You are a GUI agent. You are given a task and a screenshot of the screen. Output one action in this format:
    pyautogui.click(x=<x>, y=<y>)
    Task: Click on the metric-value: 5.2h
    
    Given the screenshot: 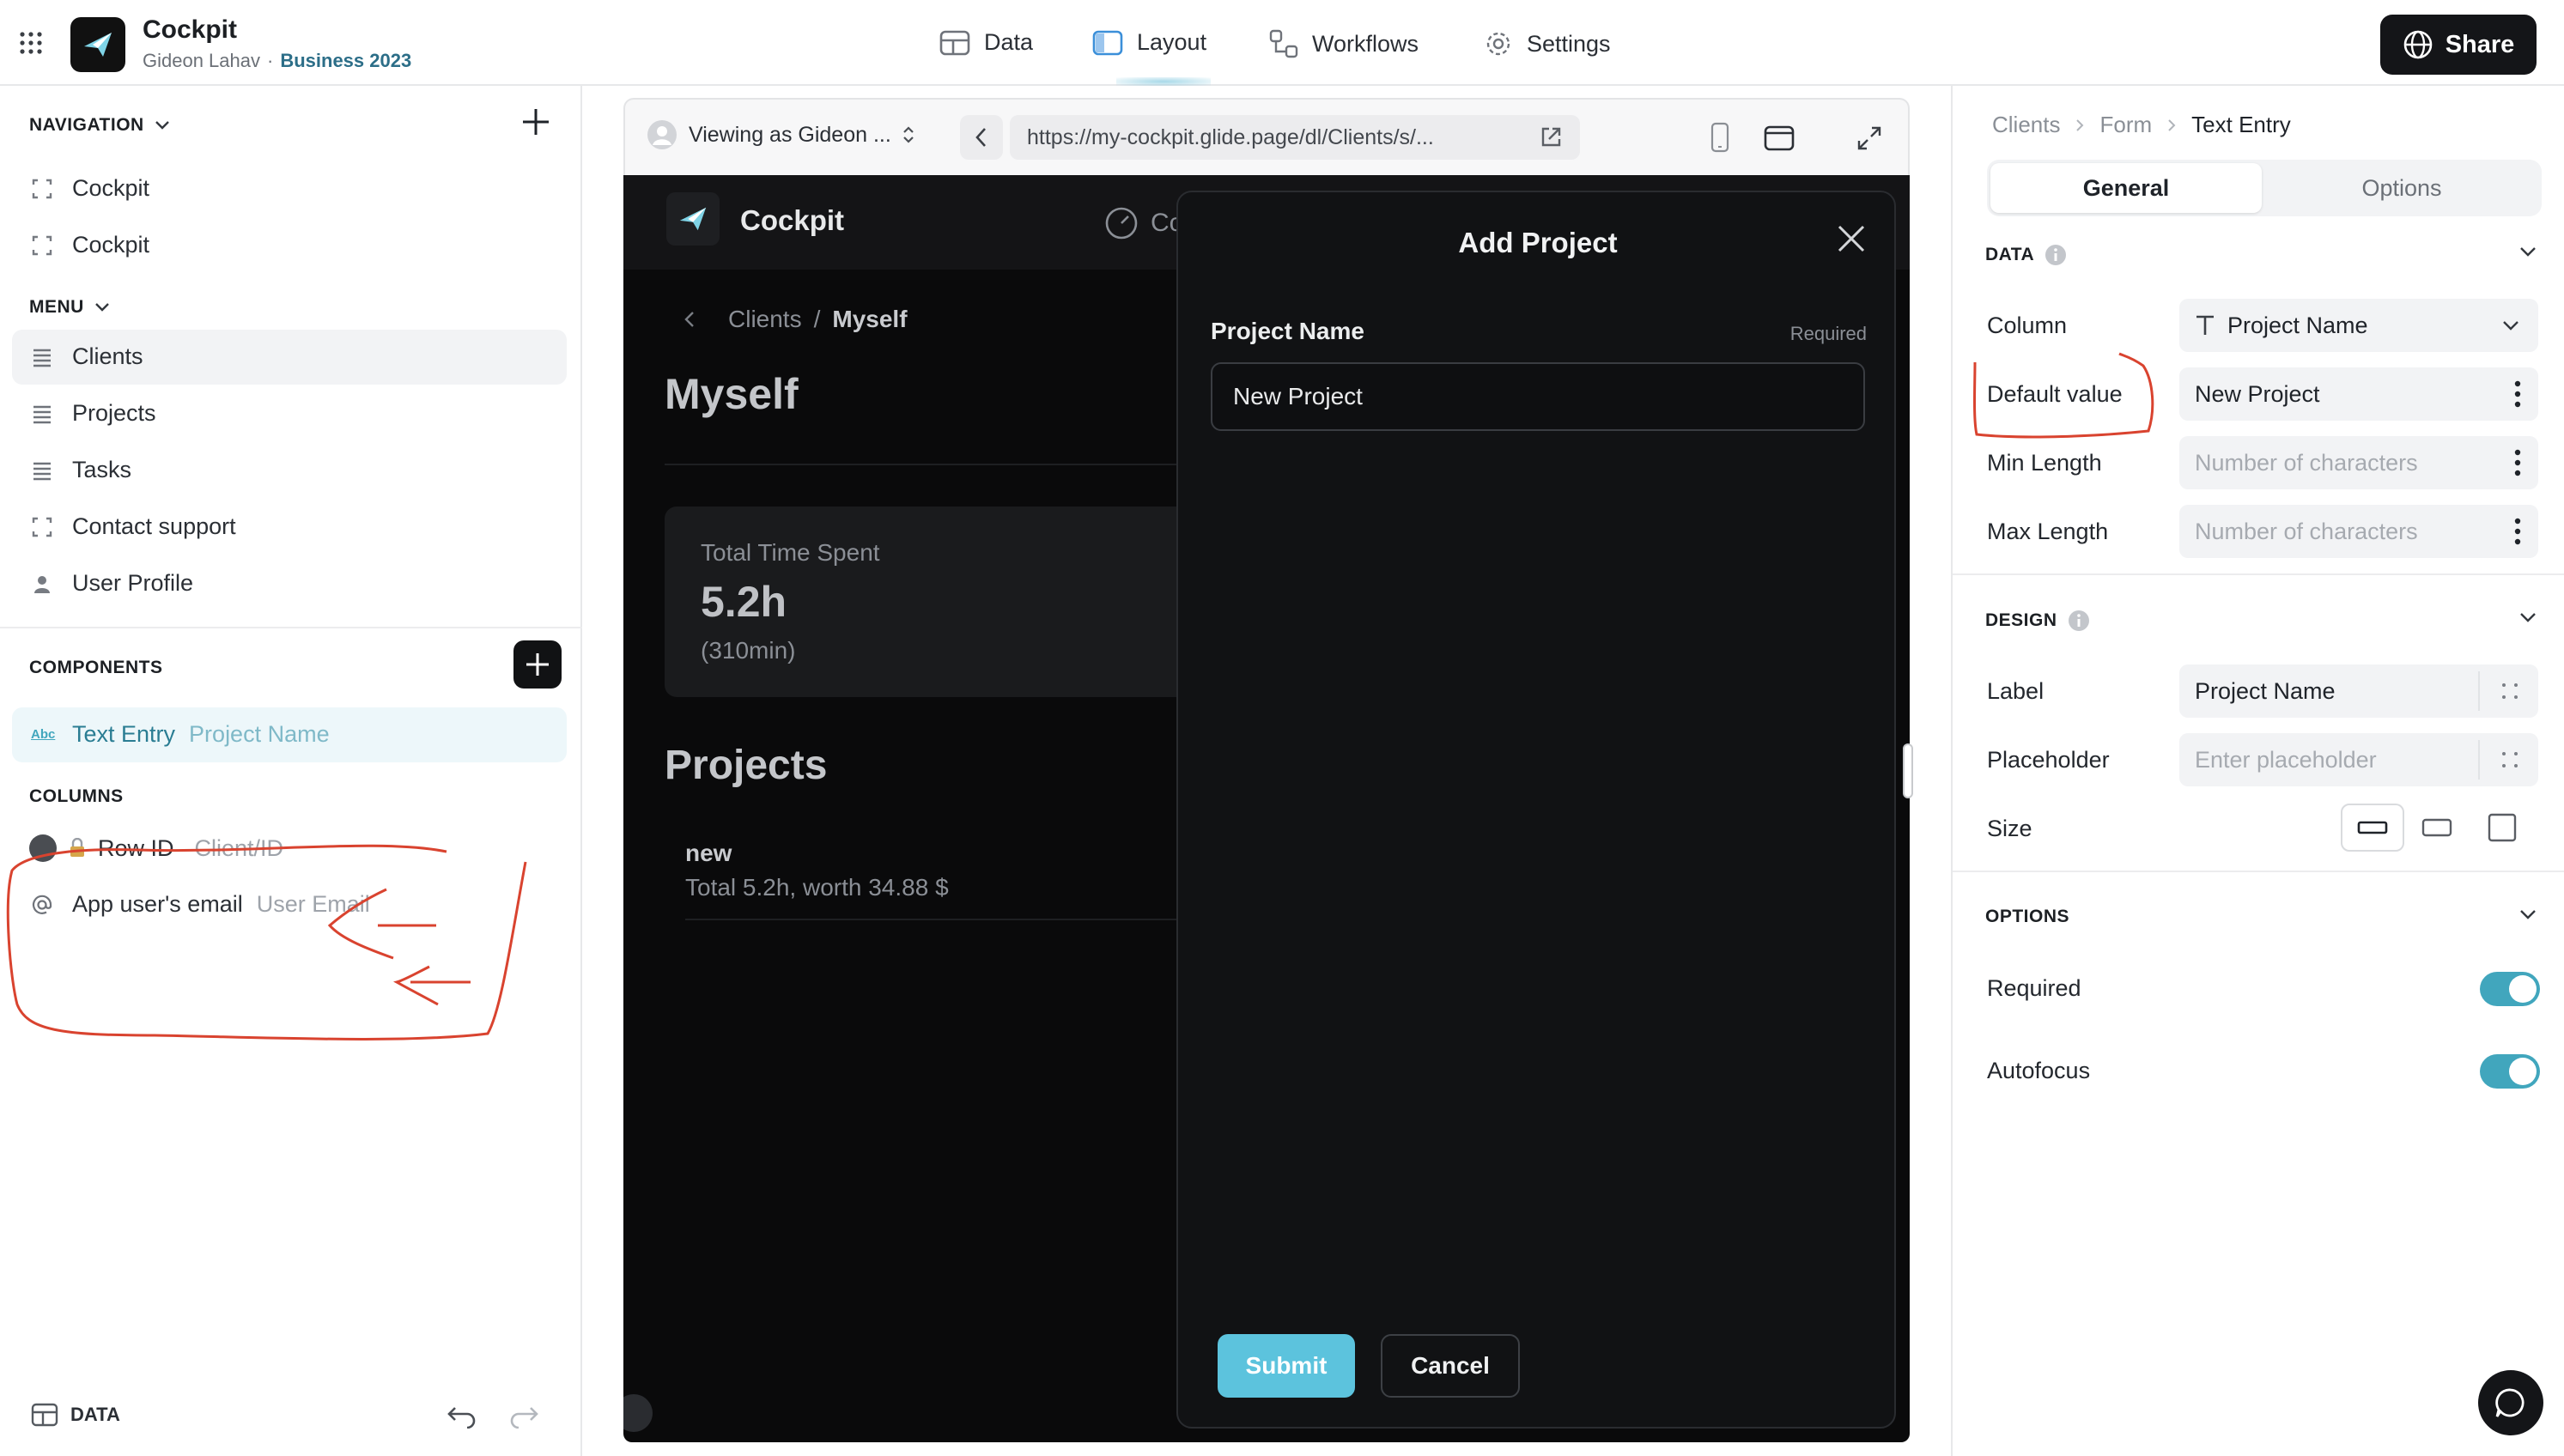 What is the action you would take?
    pyautogui.click(x=744, y=602)
    